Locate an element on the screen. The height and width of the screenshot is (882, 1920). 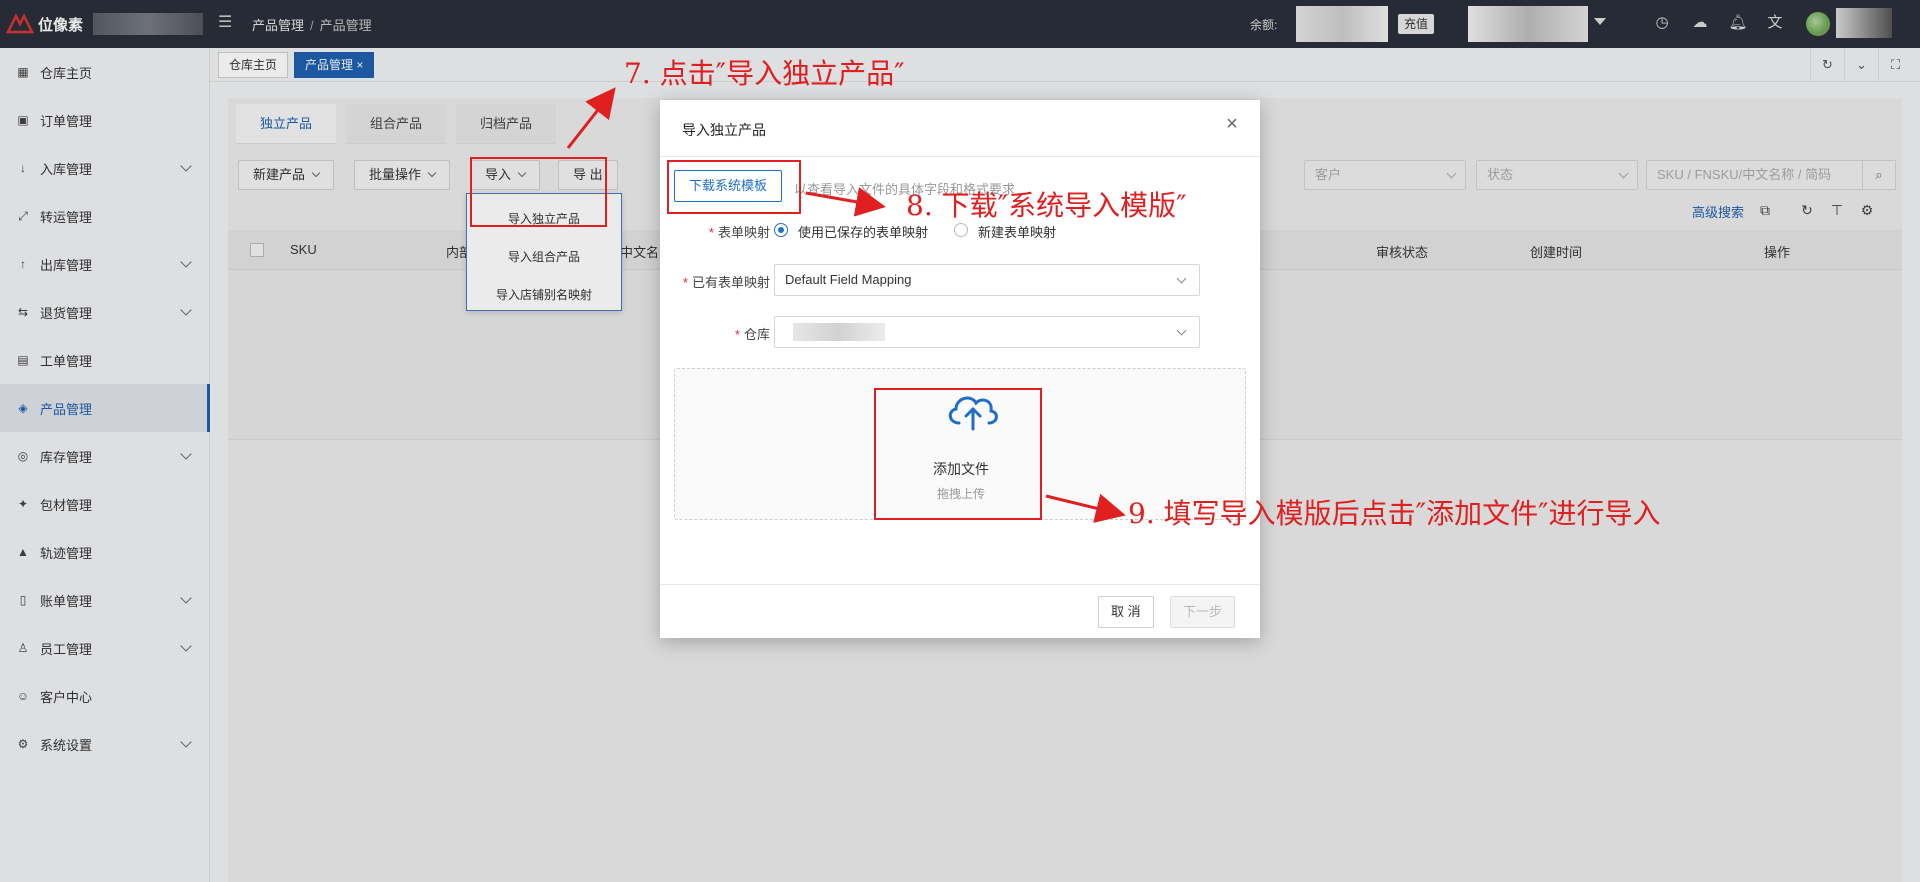
annotation-step-8: 8. 下载″系统导入模版″ is located at coordinates (1046, 205).